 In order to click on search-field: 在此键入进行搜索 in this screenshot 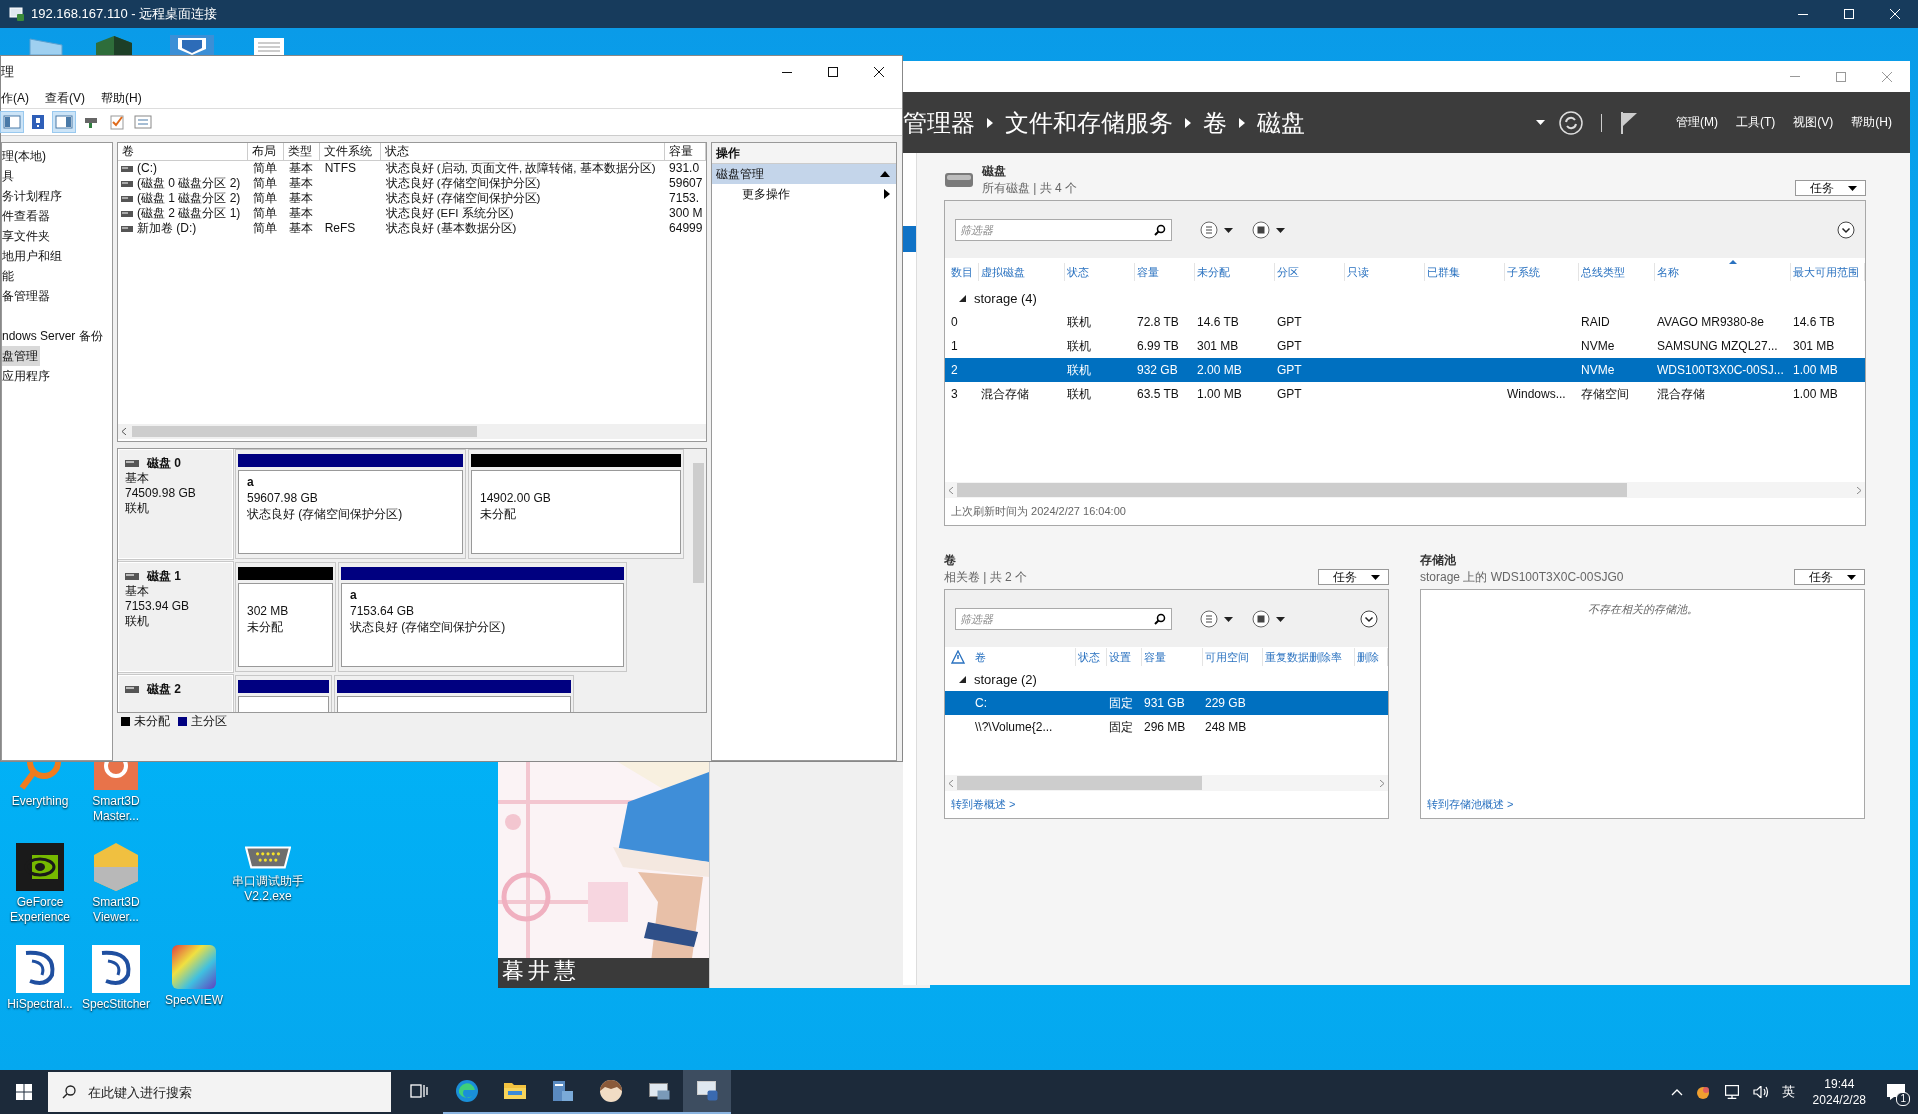, I will do `click(219, 1092)`.